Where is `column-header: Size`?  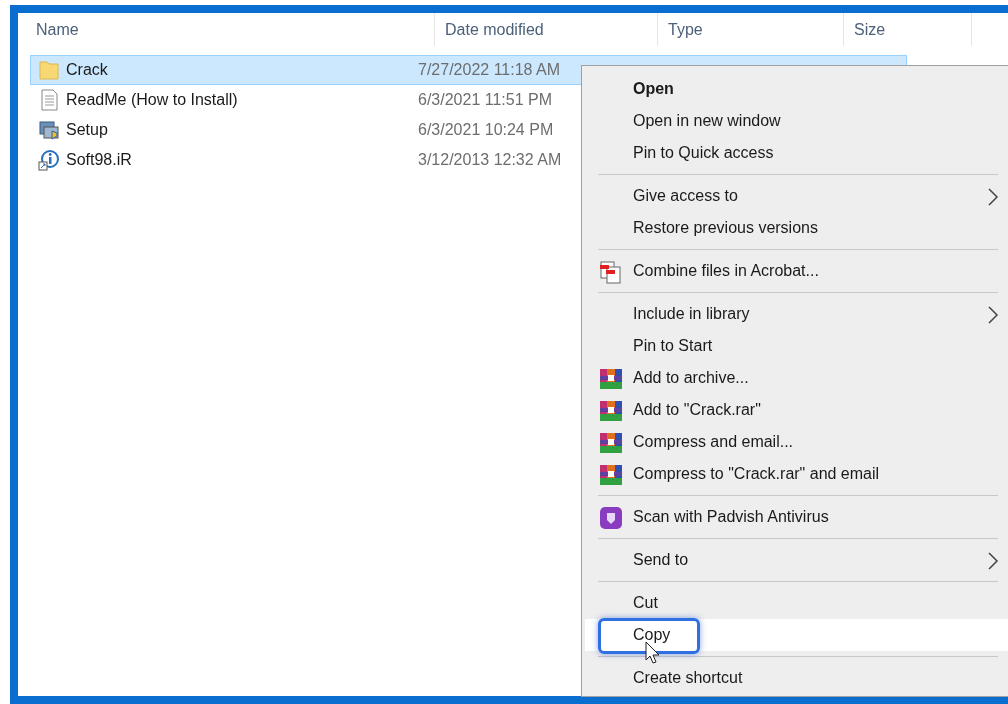 column-header: Size is located at coordinates (908, 29).